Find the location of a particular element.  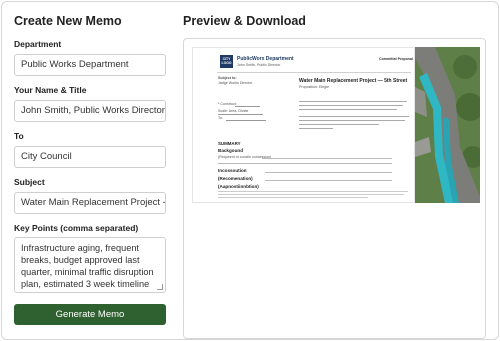

memo-from-value: Jadge Works Director is located at coordinates (235, 83).